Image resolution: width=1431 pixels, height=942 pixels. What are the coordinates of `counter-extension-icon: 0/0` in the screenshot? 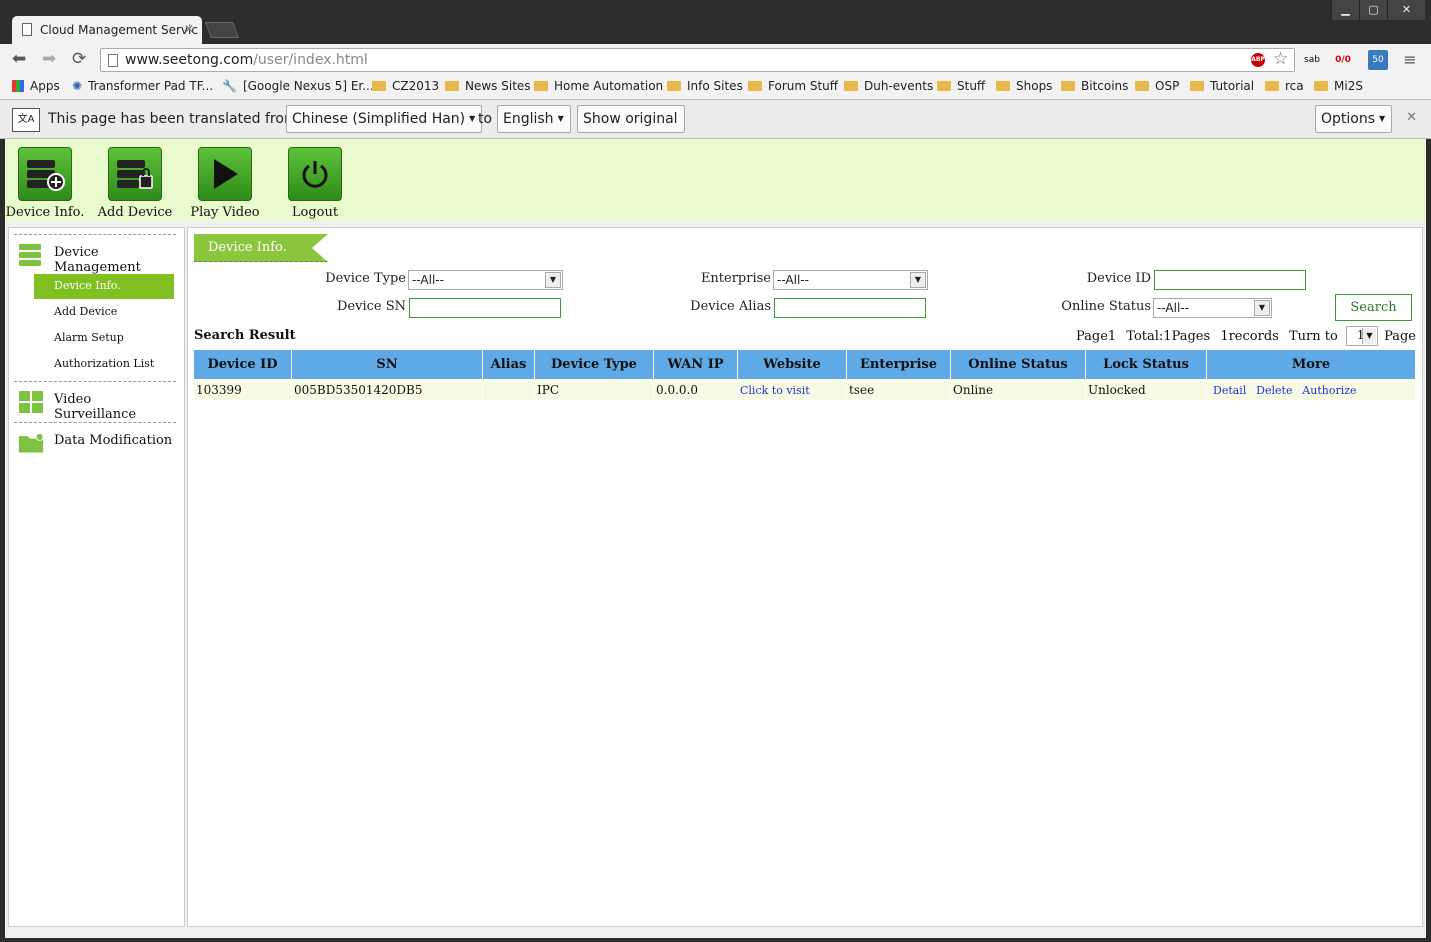 It's located at (1343, 60).